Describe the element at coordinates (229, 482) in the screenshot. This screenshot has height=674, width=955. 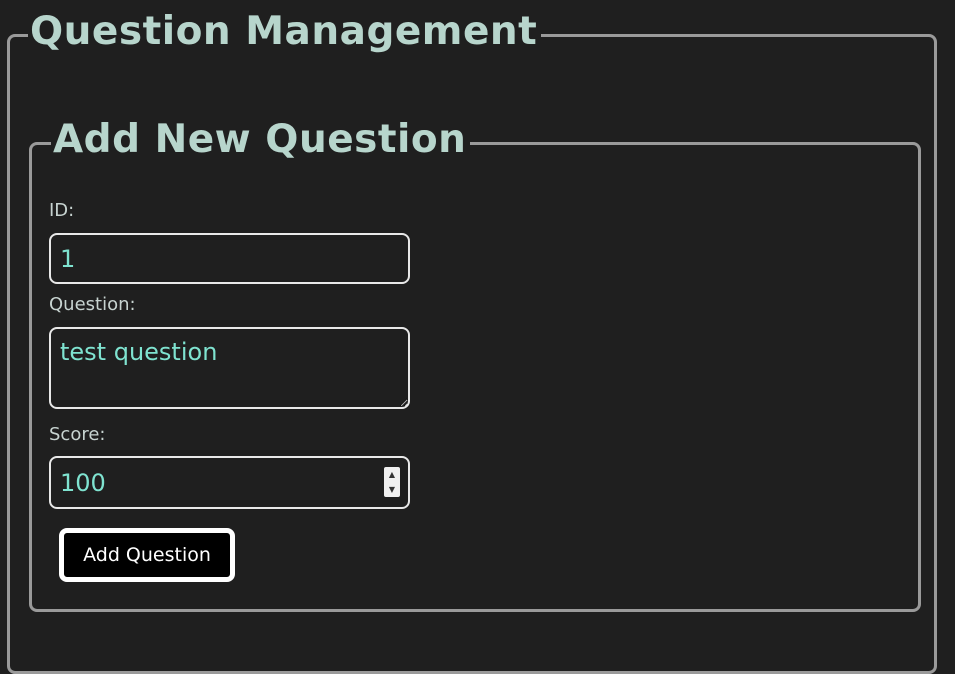
I see `score-input` at that location.